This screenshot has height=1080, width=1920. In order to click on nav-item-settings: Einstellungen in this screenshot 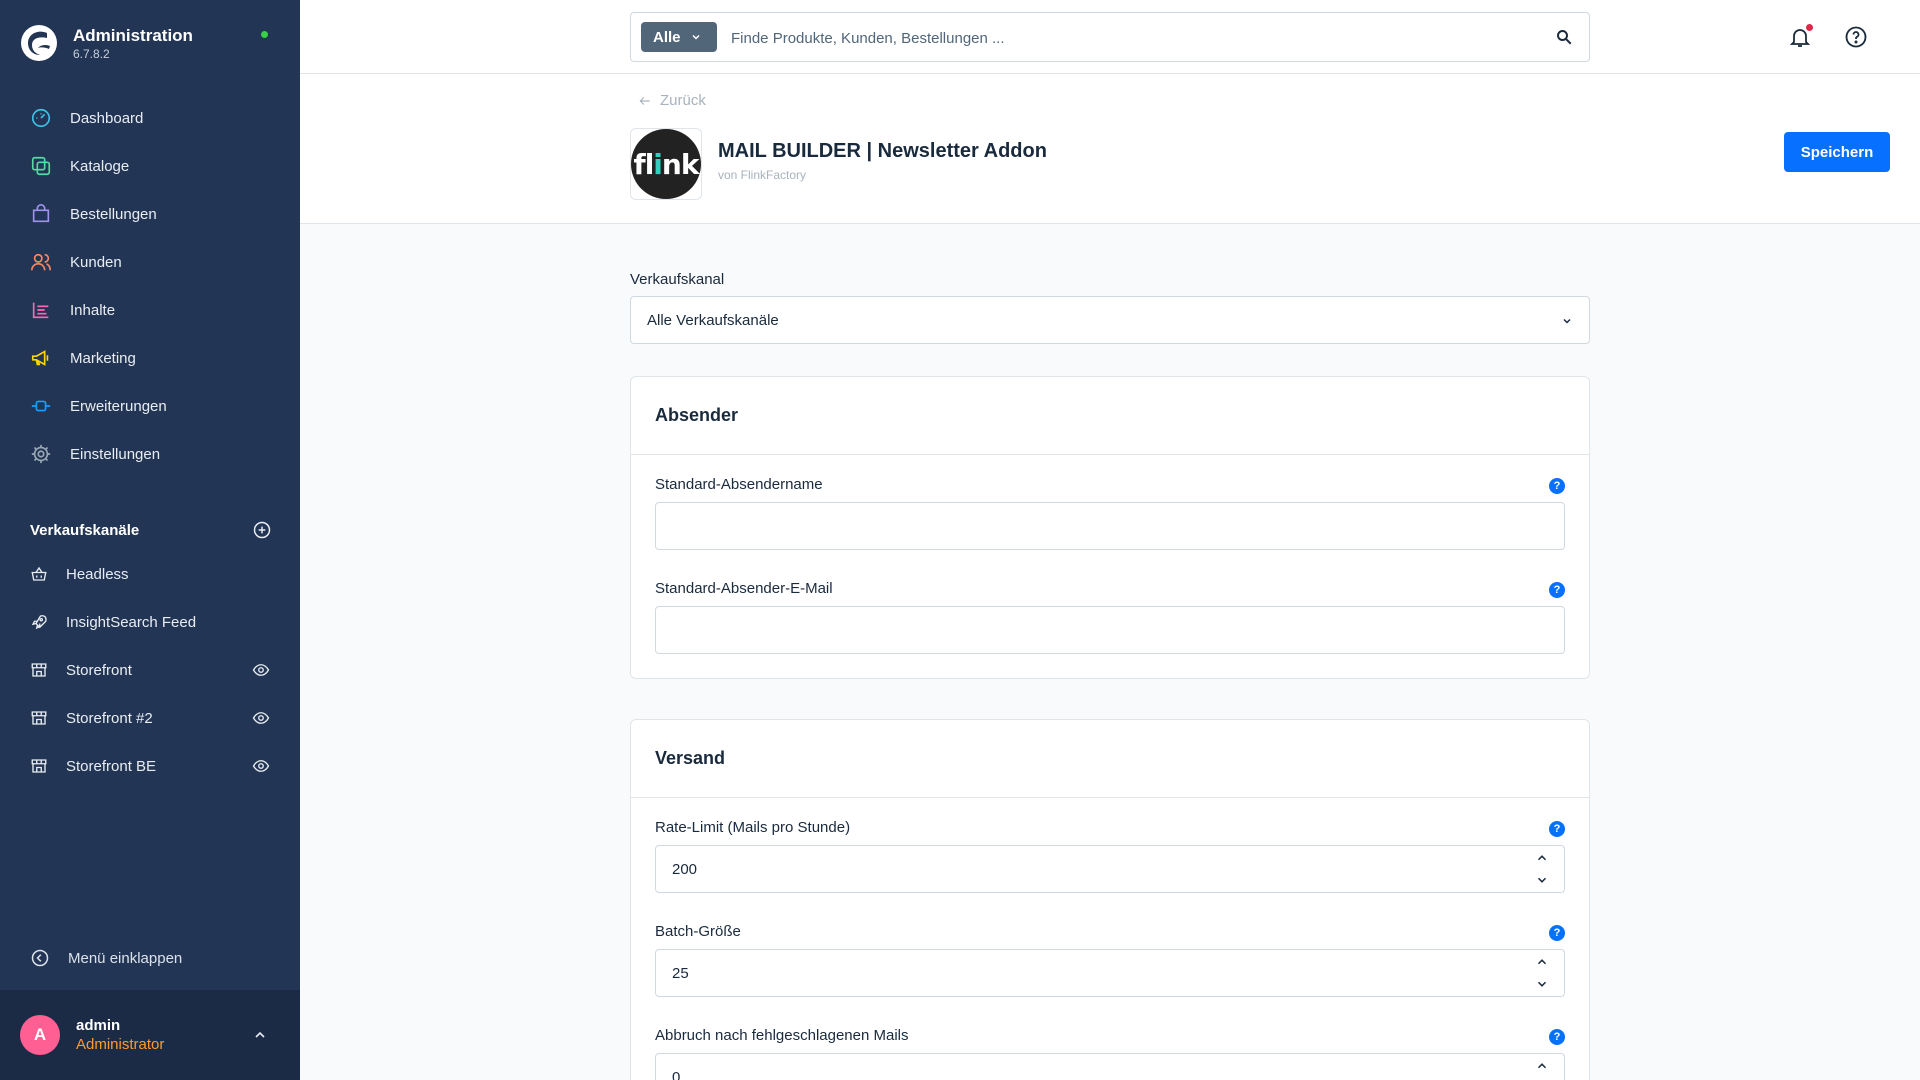, I will do `click(150, 454)`.